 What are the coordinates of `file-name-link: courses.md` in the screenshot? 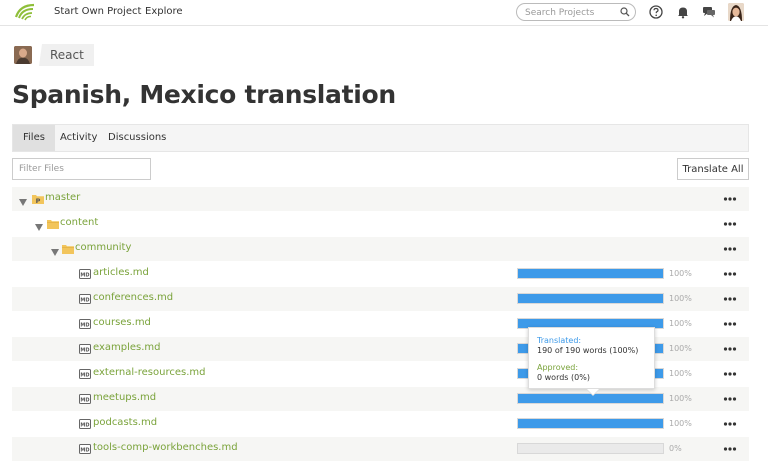 It's located at (122, 322).